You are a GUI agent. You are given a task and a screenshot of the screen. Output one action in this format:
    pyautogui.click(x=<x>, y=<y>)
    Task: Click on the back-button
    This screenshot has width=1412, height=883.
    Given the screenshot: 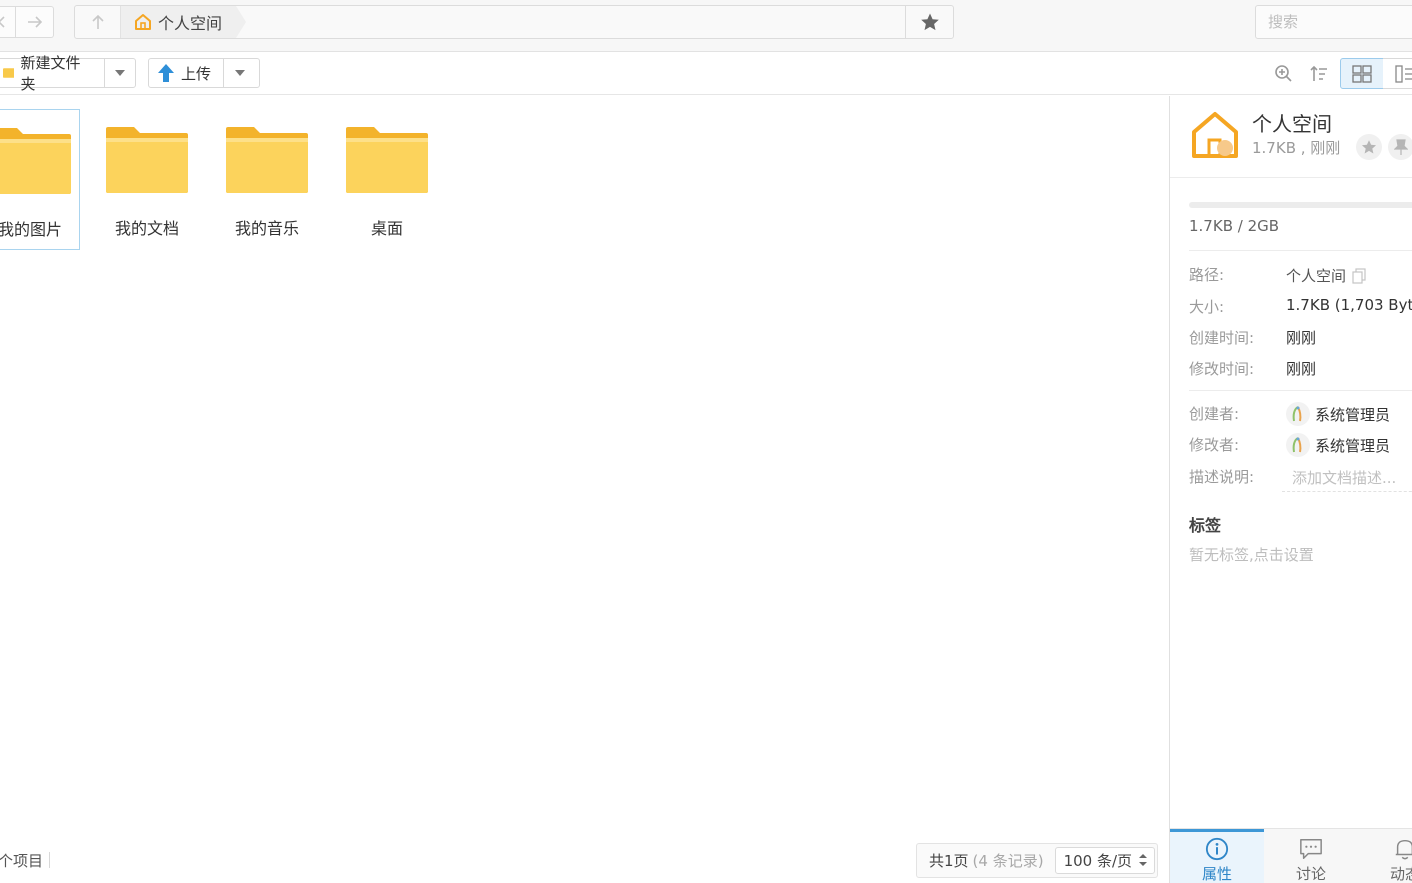 What is the action you would take?
    pyautogui.click(x=8, y=22)
    